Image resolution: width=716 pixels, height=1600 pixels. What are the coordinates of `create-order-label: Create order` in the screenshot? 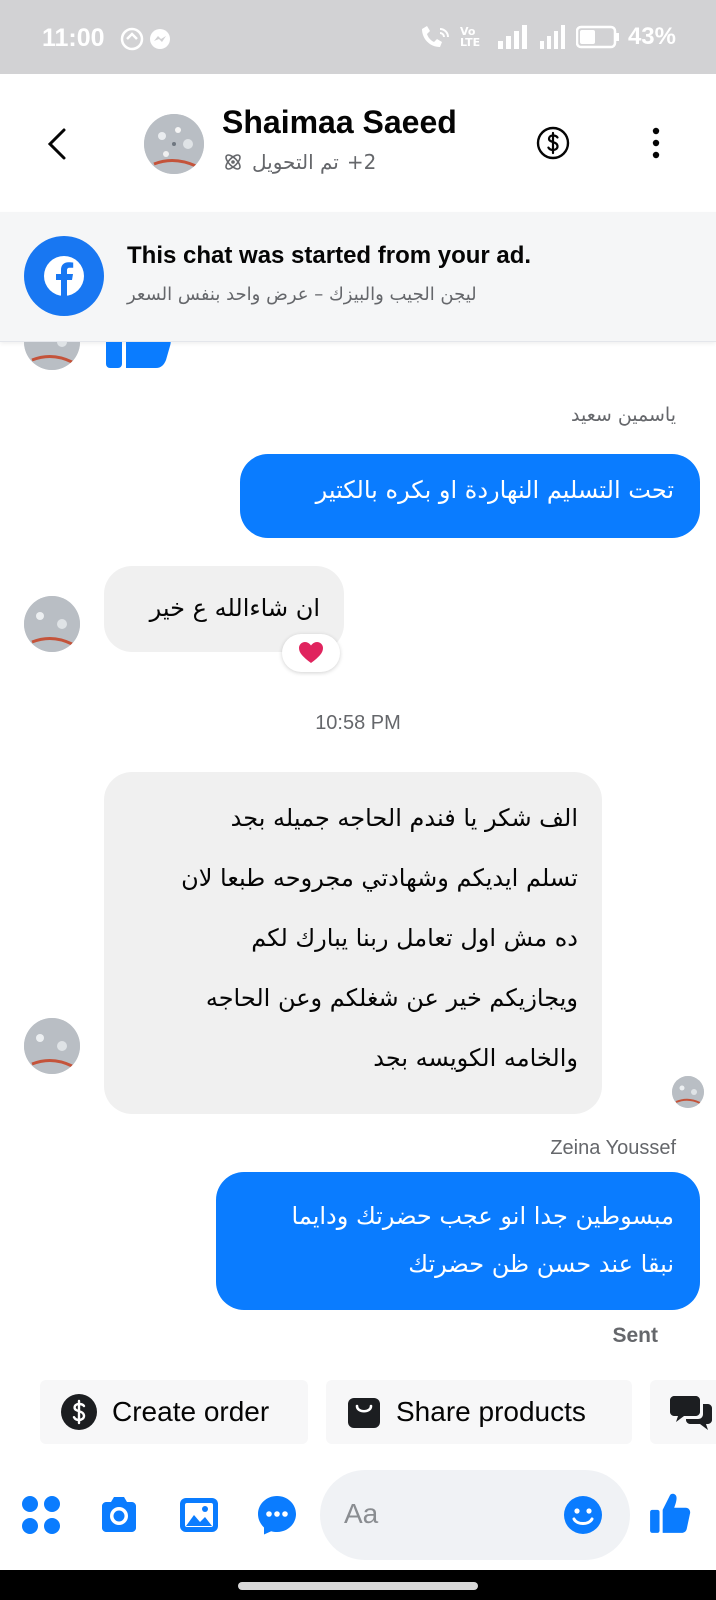 It's located at (191, 1411).